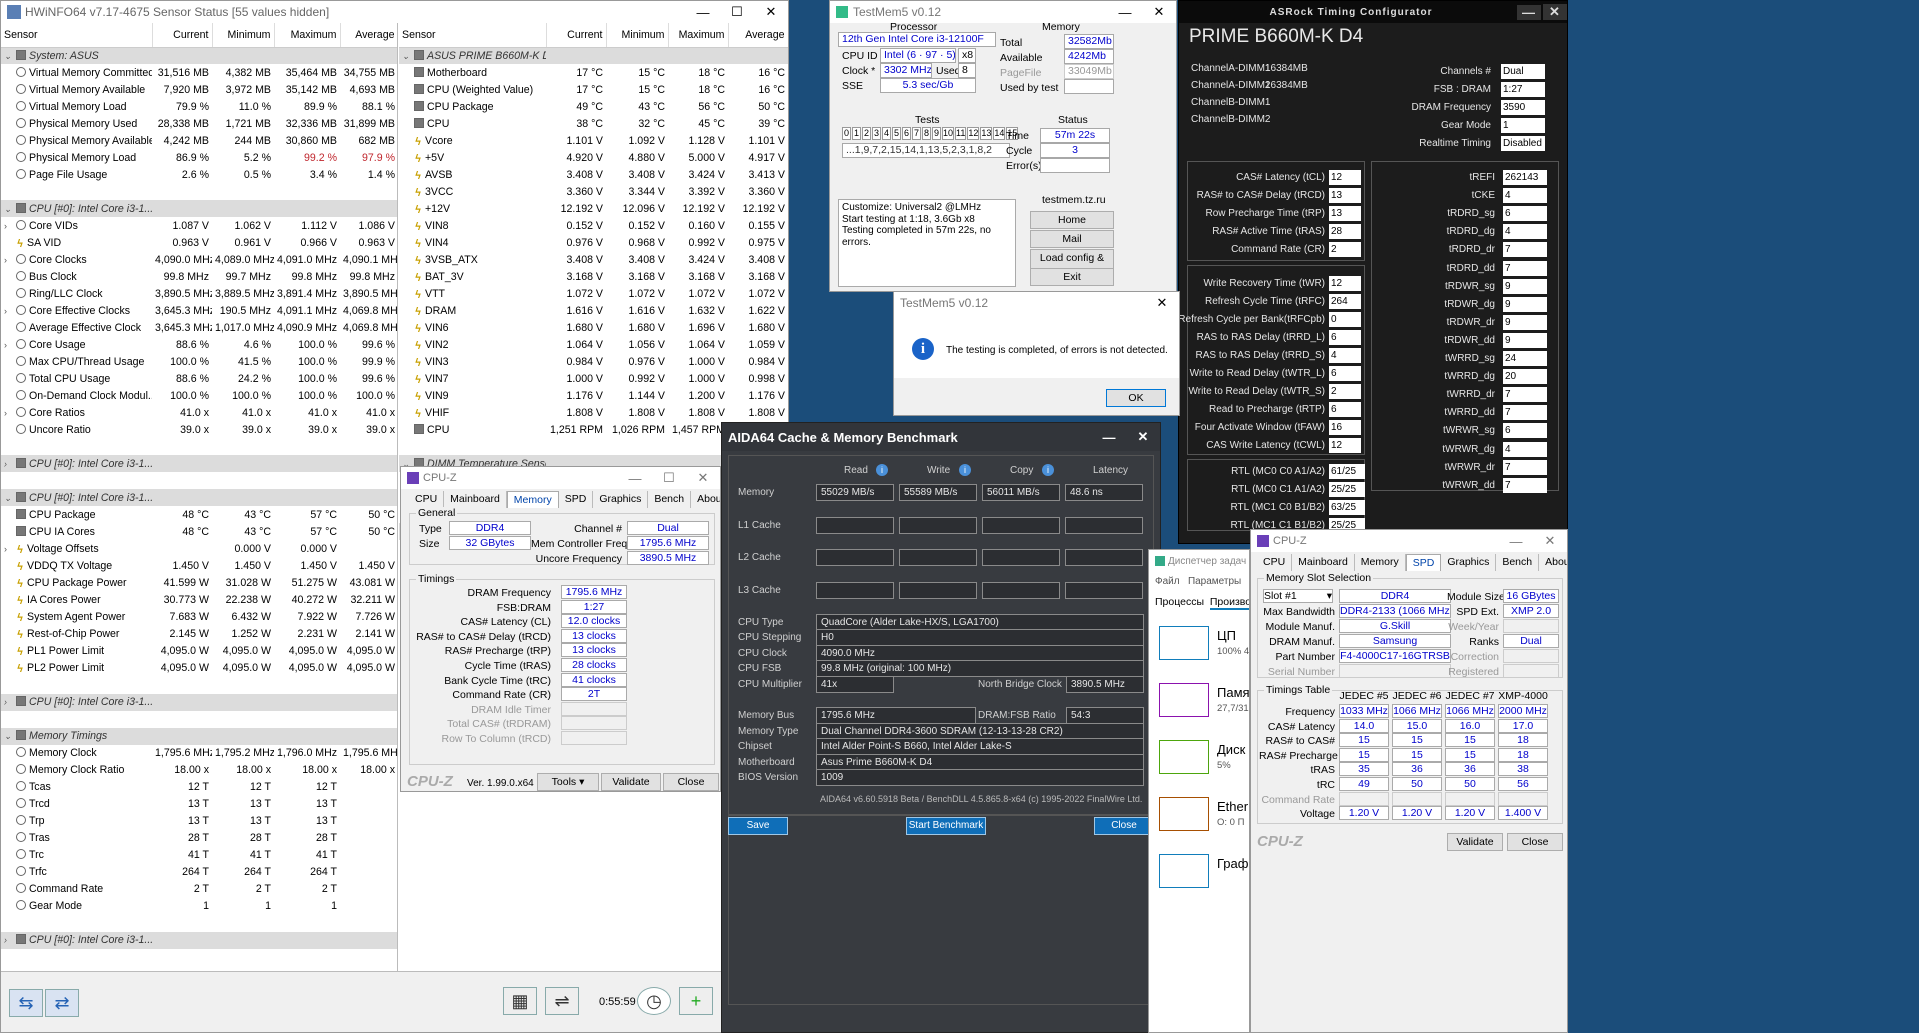 The image size is (1919, 1033). Describe the element at coordinates (637, 35) in the screenshot. I see `column-header: Minimum` at that location.